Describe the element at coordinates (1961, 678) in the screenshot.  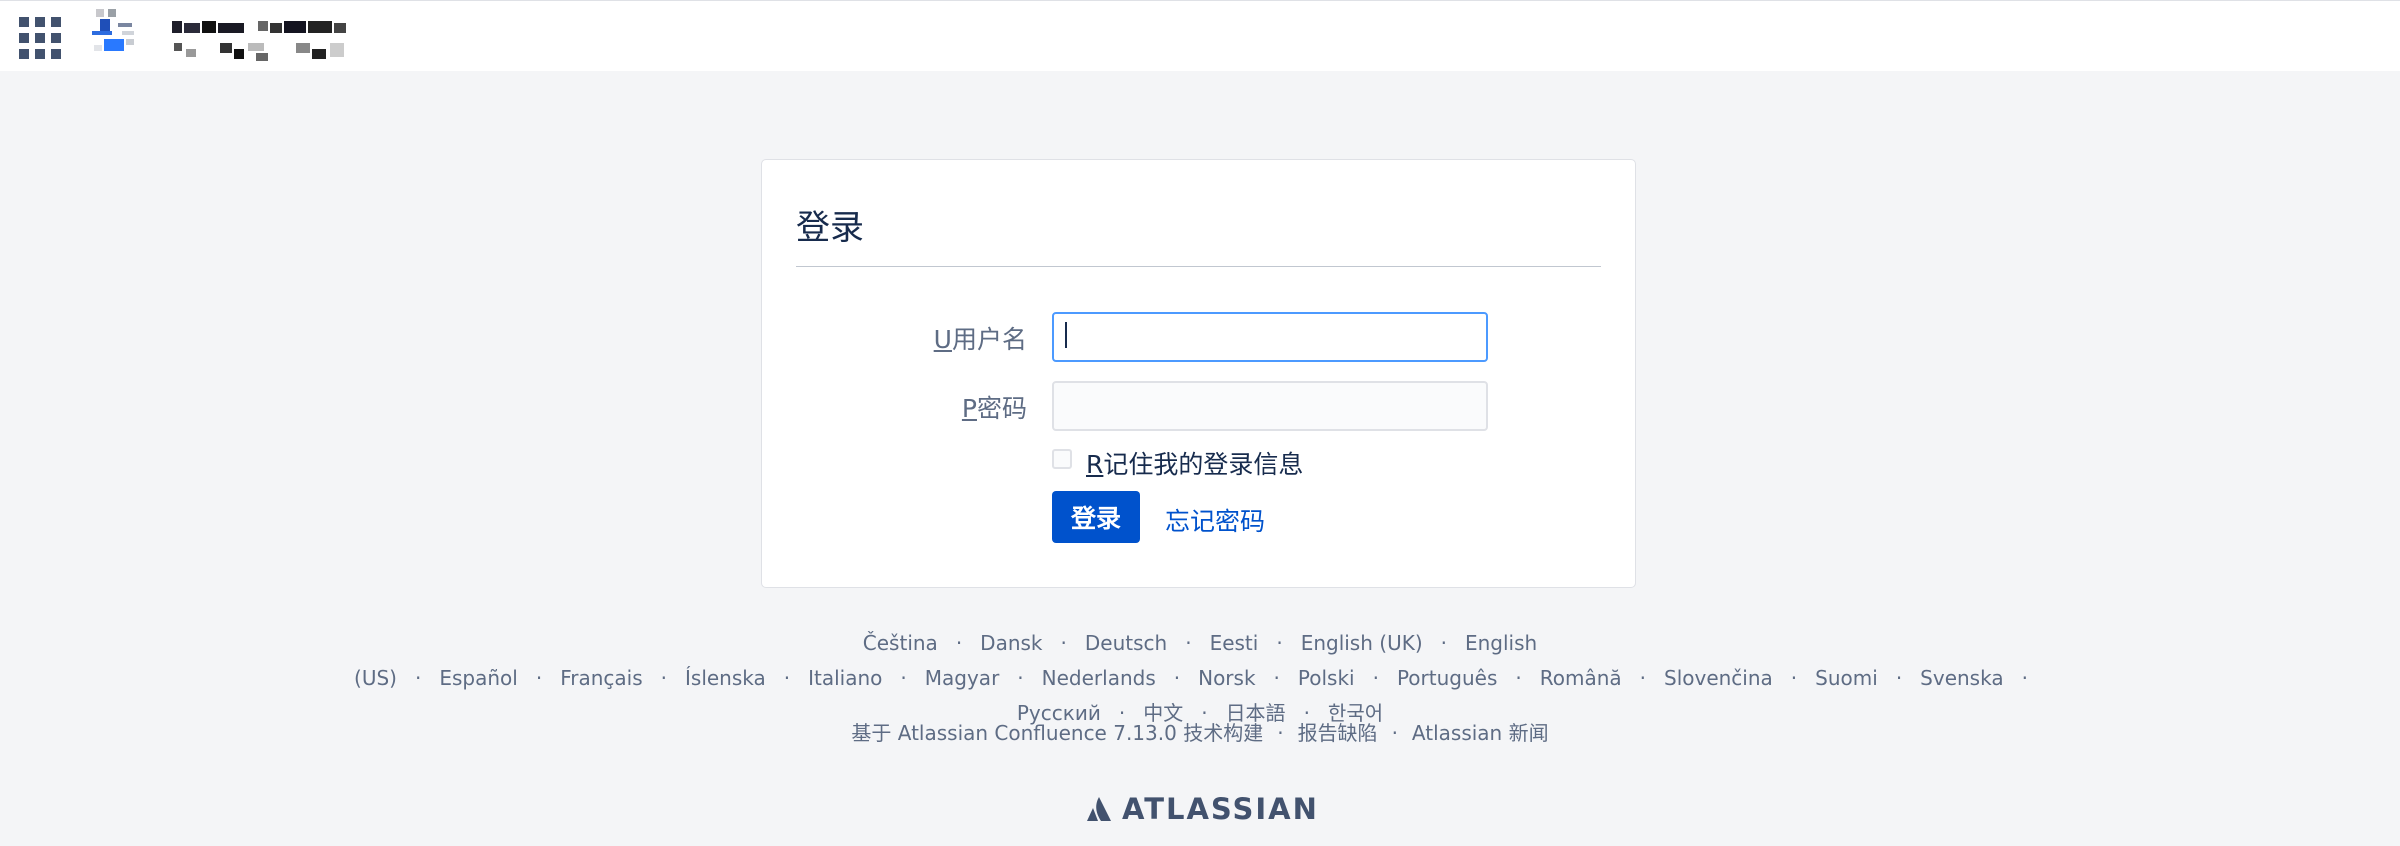
I see `language-link: Svenska` at that location.